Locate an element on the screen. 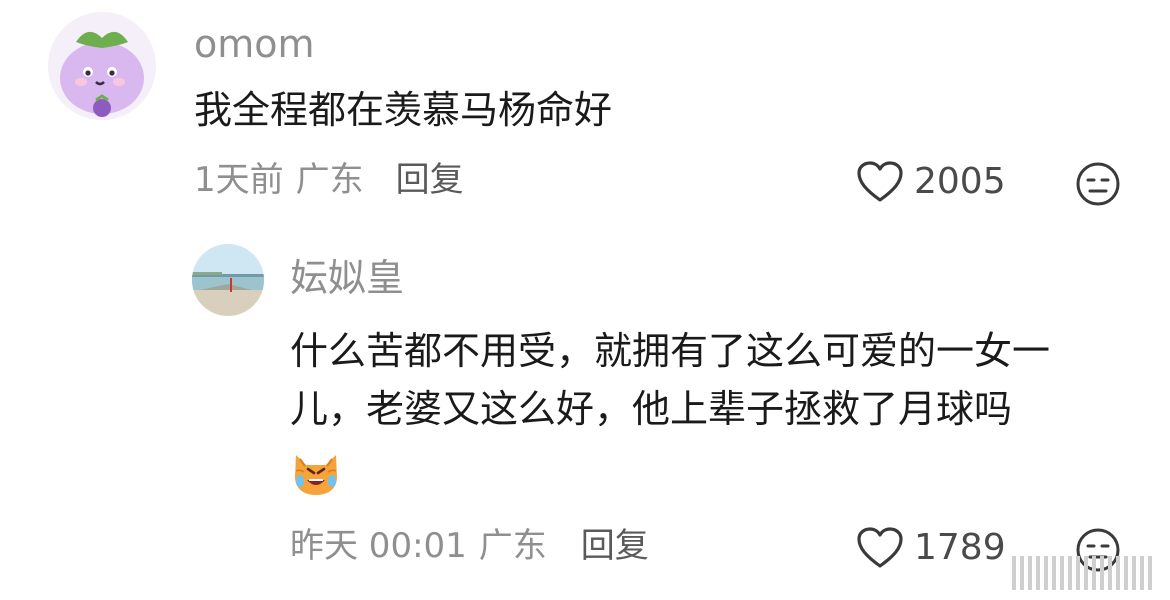  like-count: 2005 is located at coordinates (960, 181).